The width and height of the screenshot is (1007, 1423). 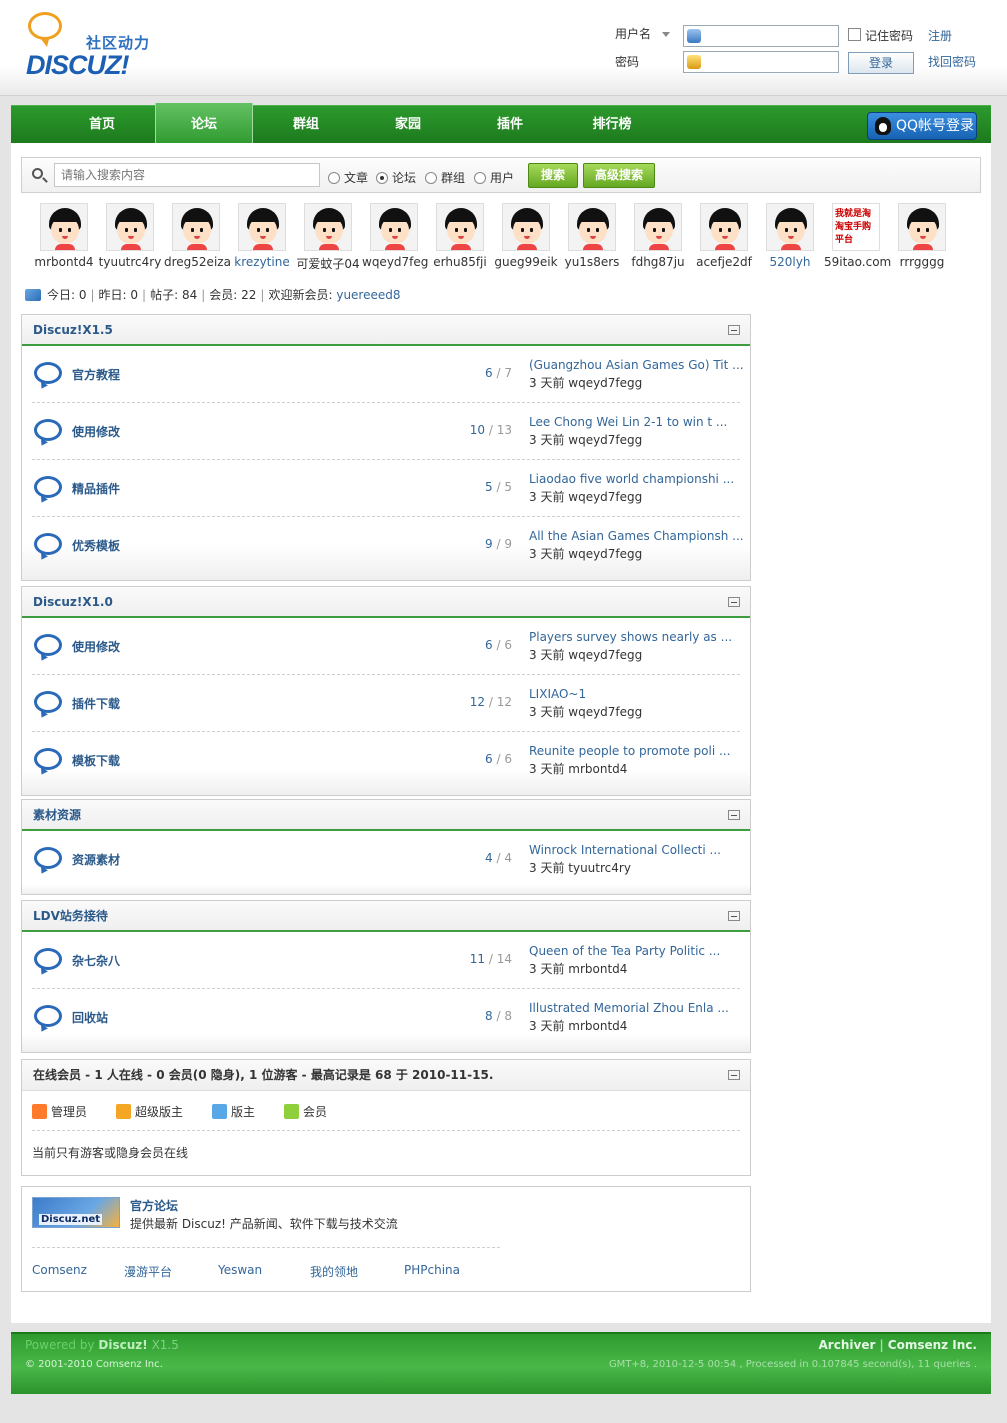 I want to click on avatar-username: tyuutrc4ry, so click(x=130, y=262).